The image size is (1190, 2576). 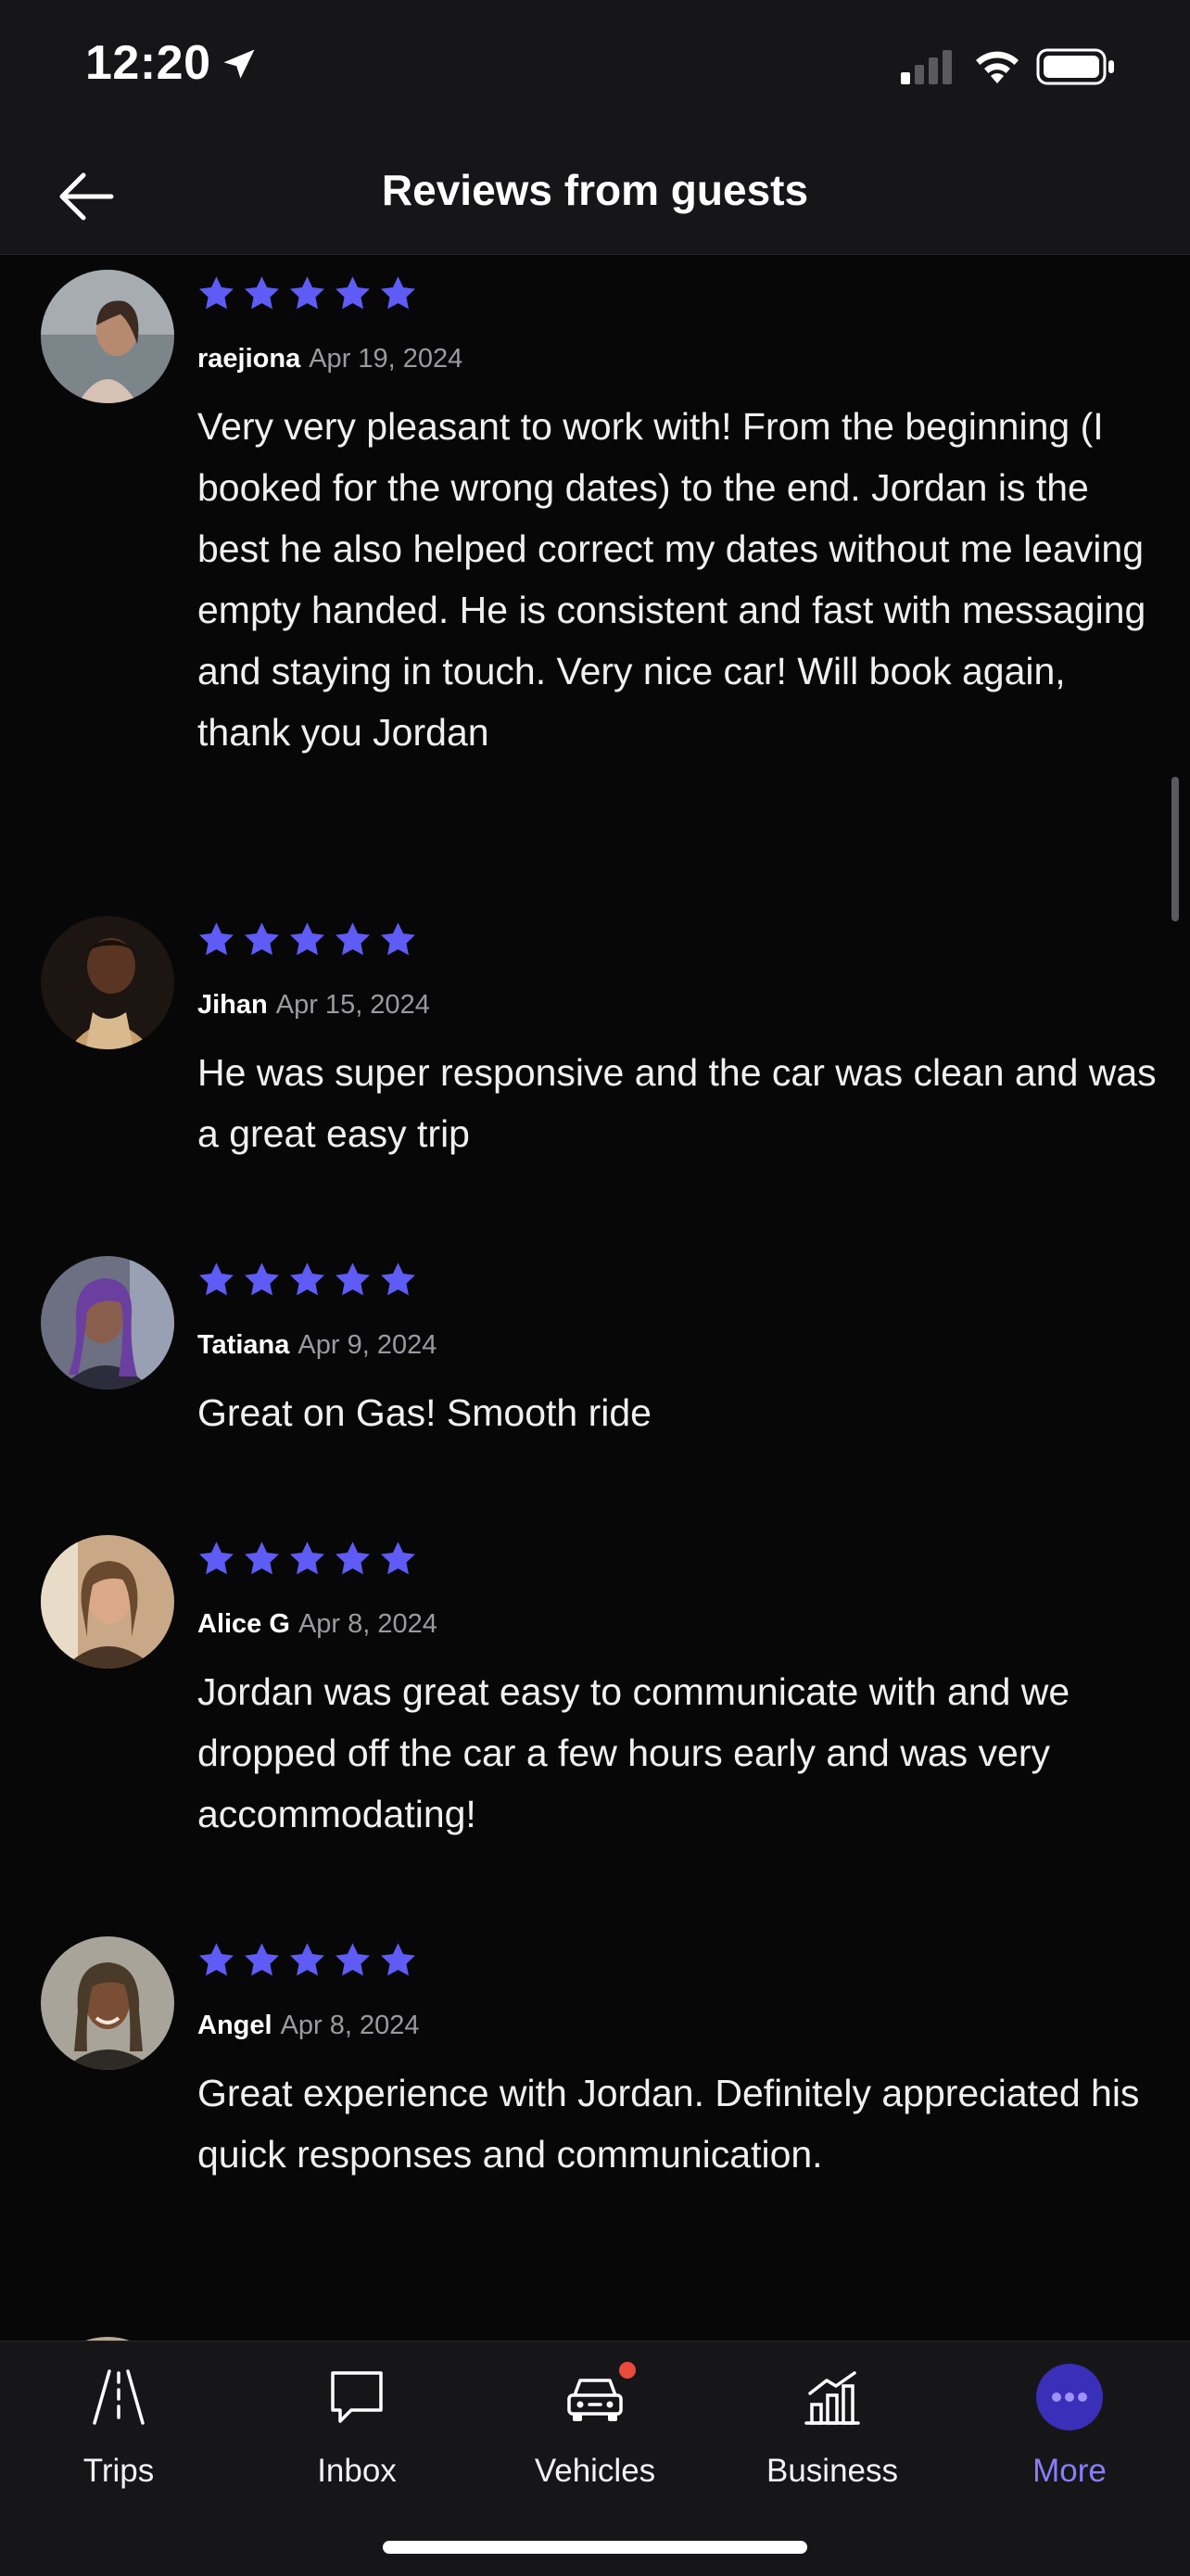 I want to click on reviewer-name: raejiona, so click(x=248, y=359).